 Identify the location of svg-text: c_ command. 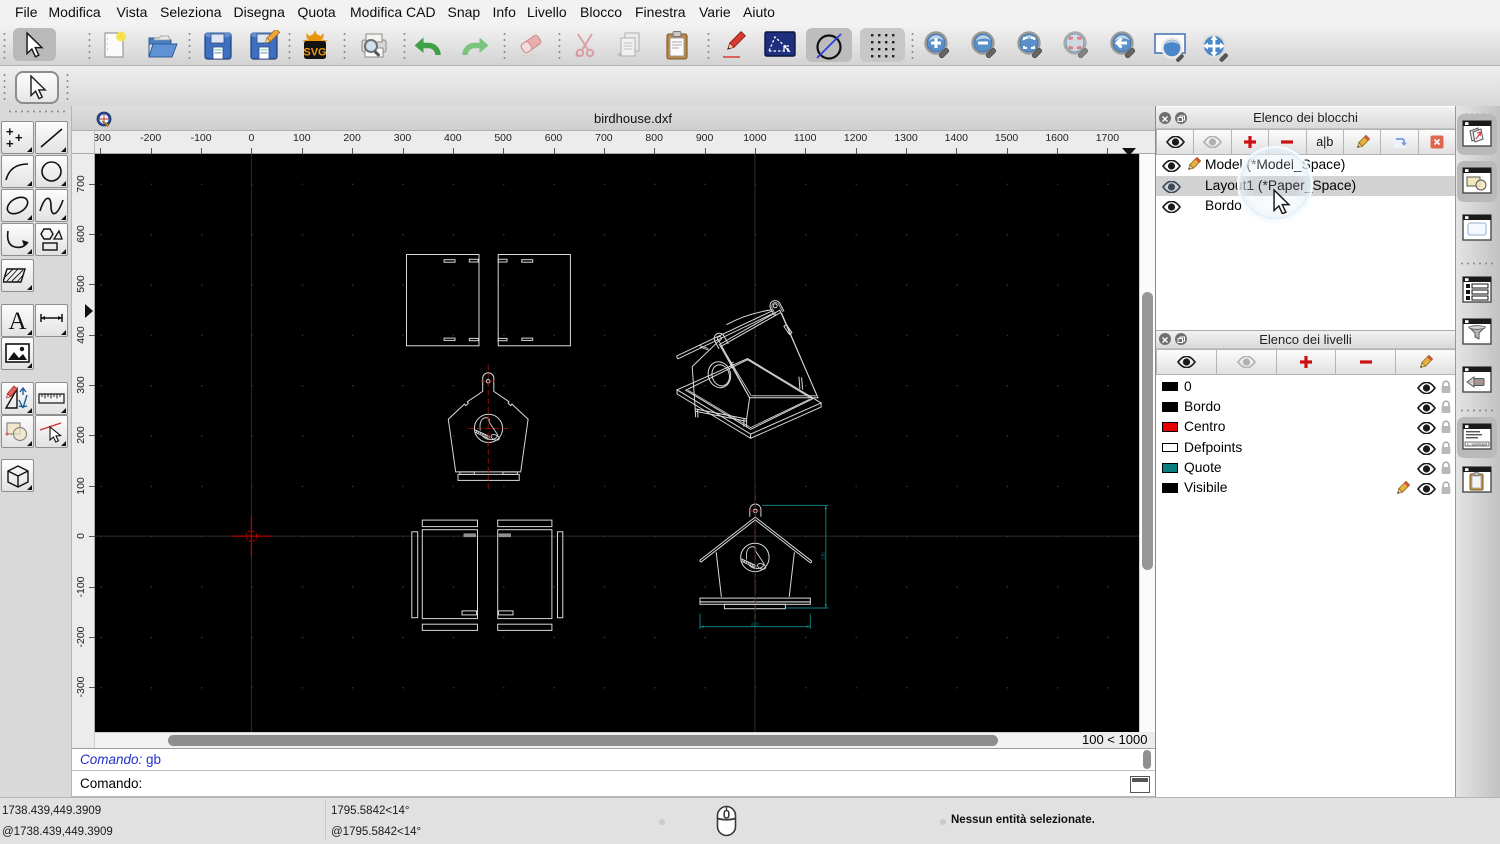
(1477, 445).